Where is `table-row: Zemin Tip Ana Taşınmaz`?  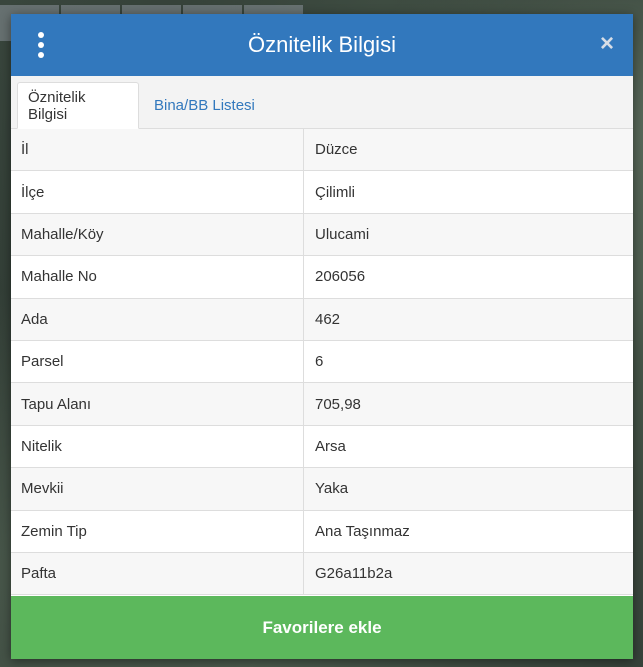 table-row: Zemin Tip Ana Taşınmaz is located at coordinates (322, 531).